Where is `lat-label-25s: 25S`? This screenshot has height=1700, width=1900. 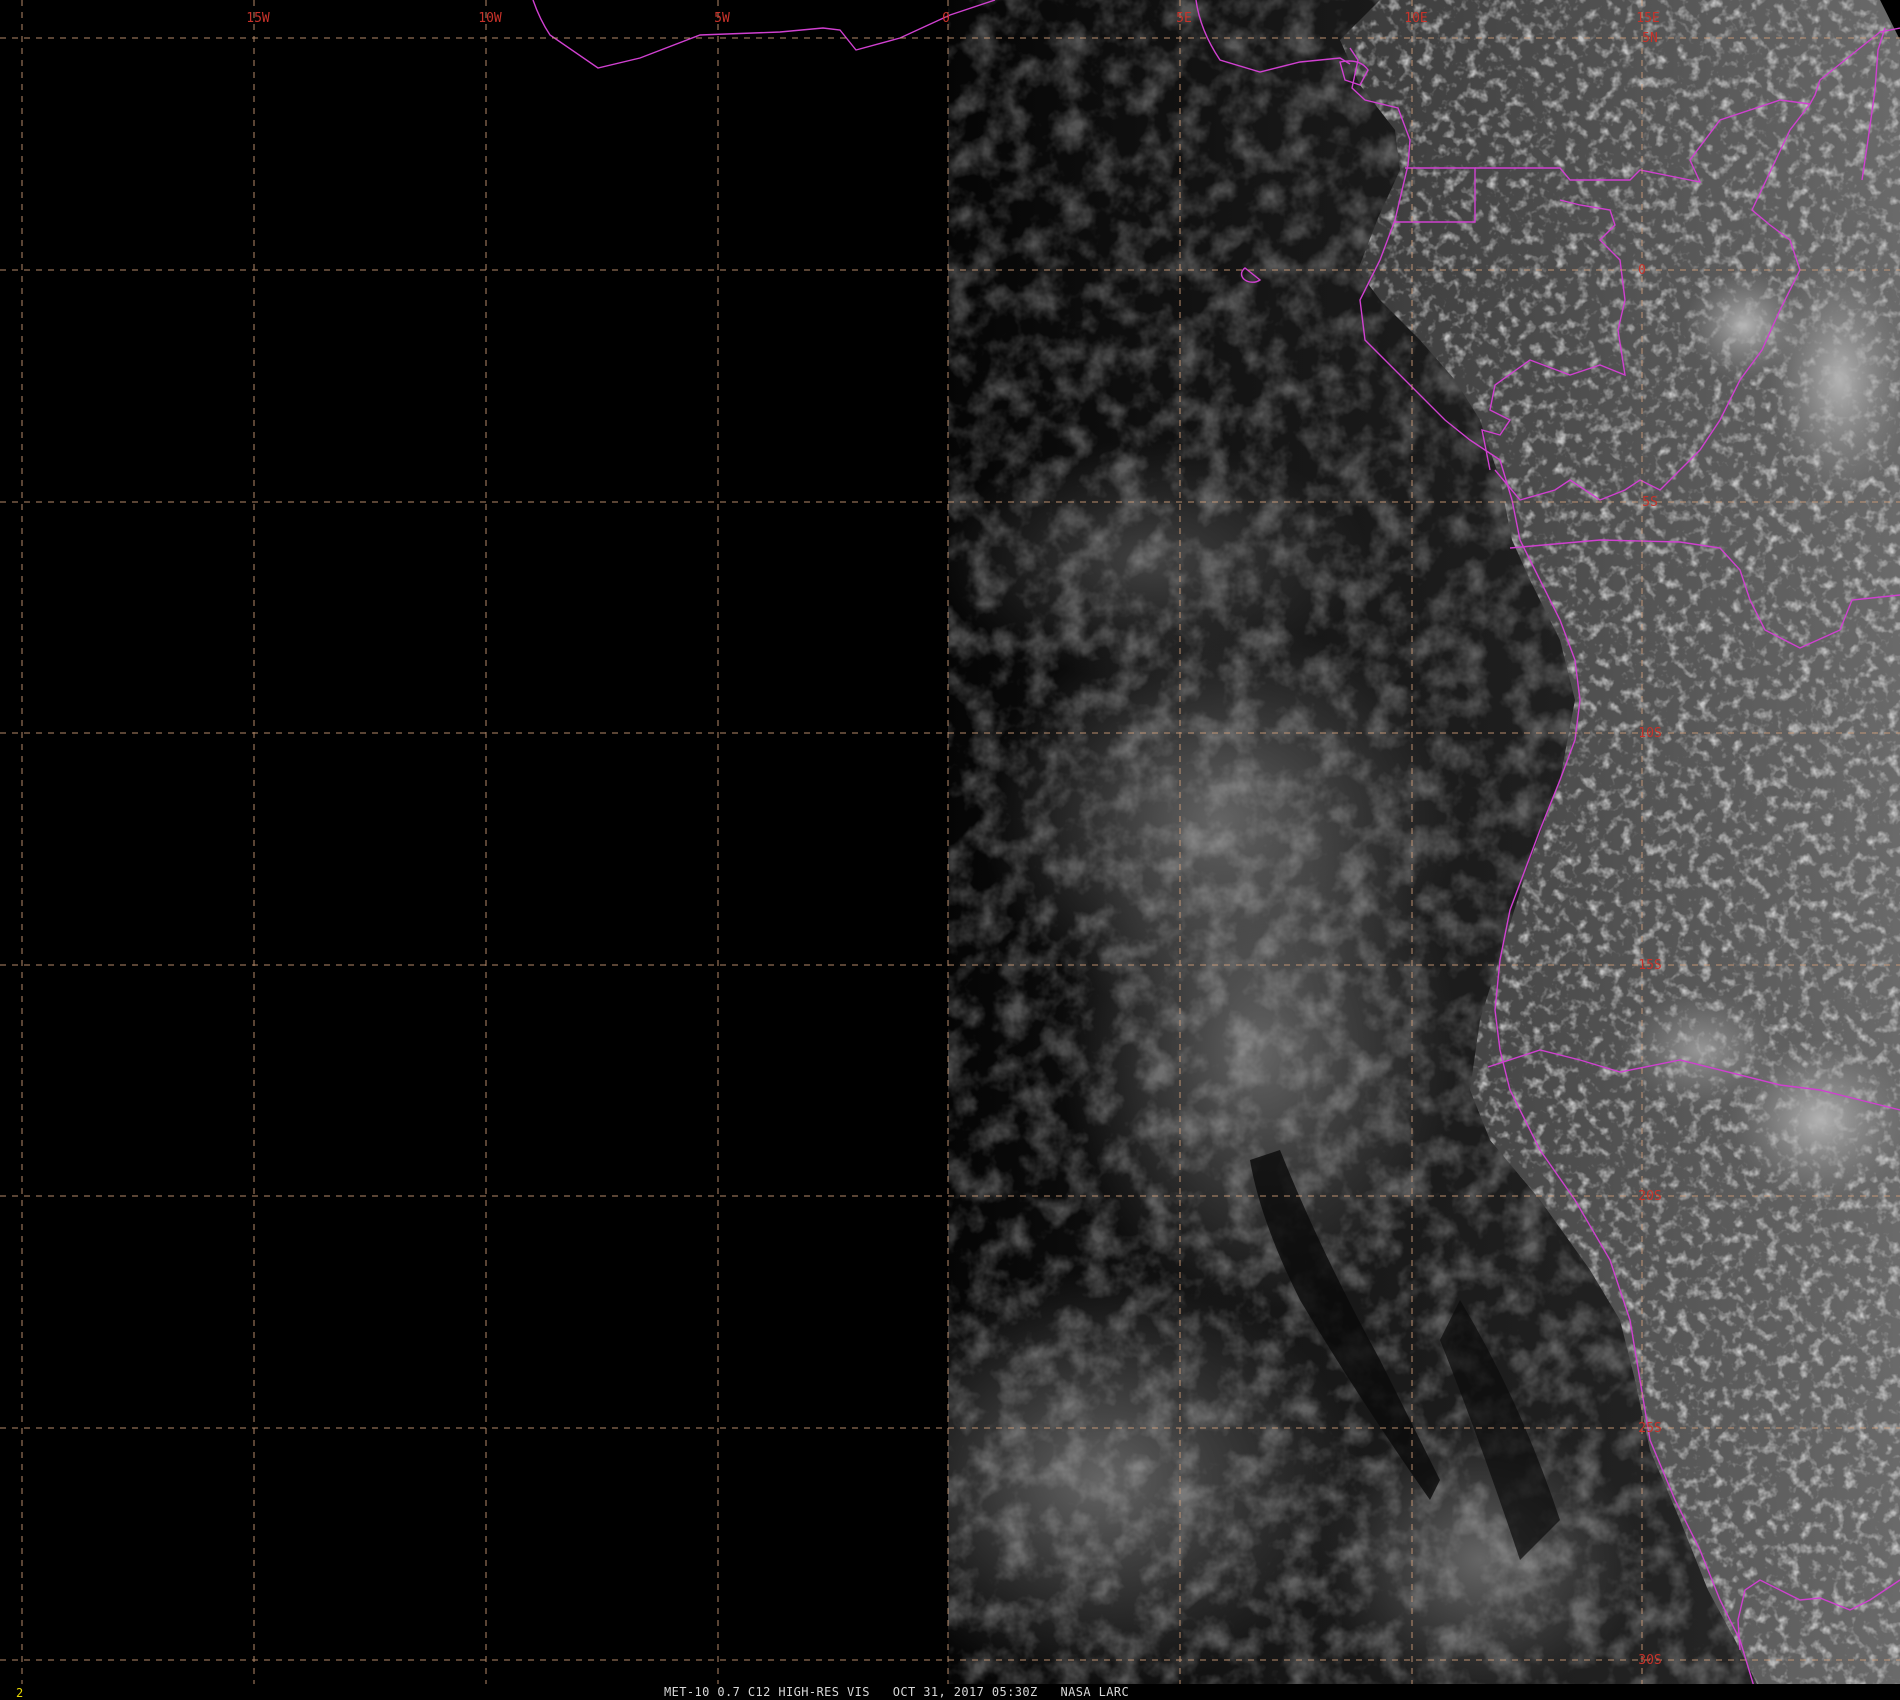 lat-label-25s: 25S is located at coordinates (1649, 1428).